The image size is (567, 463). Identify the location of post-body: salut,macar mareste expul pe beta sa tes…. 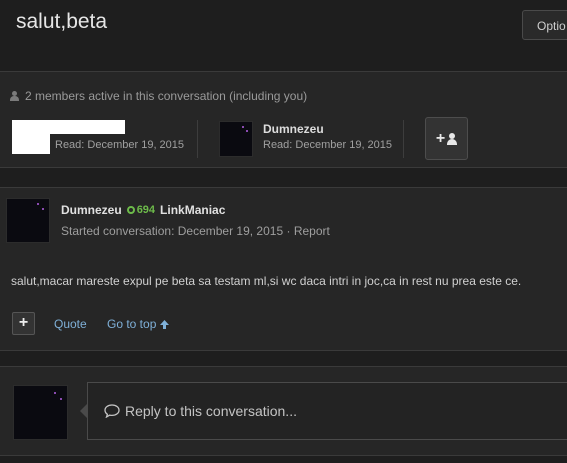
(266, 281).